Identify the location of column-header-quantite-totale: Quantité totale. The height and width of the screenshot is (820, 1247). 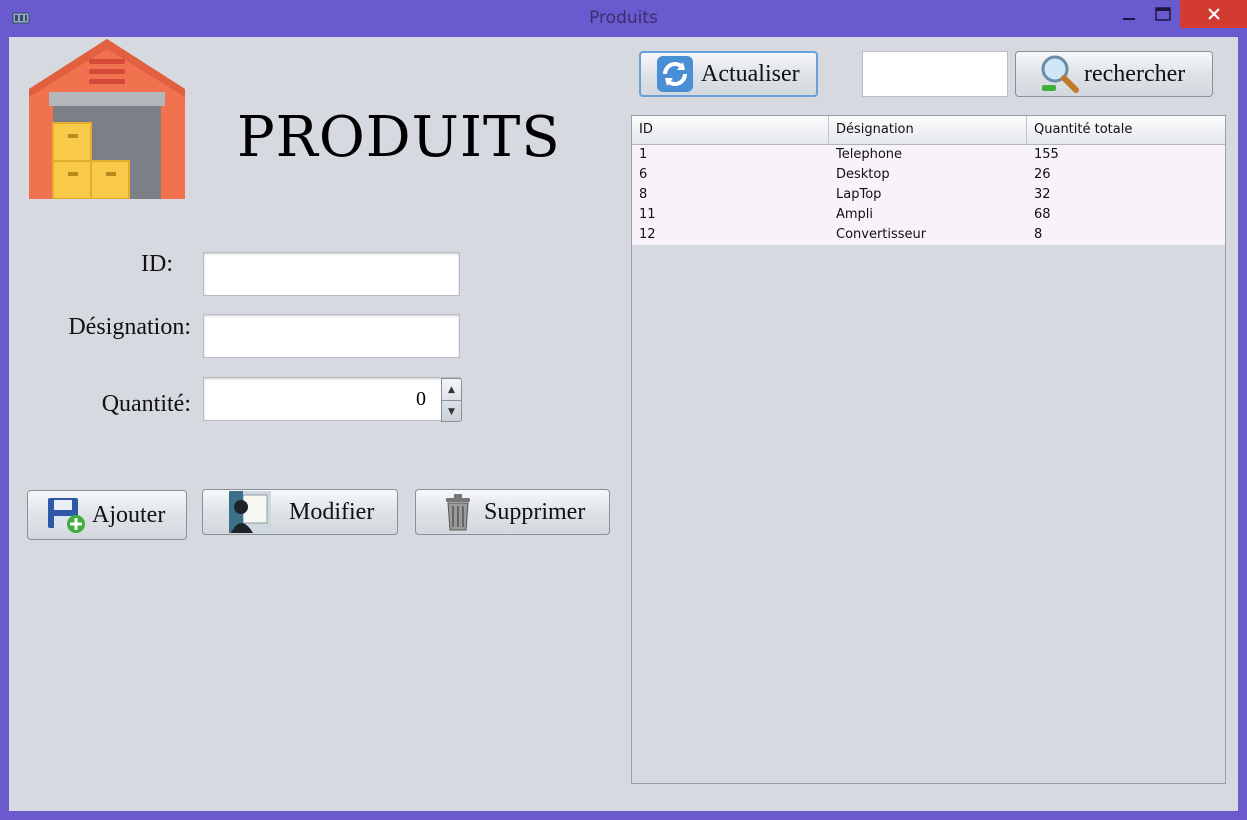
(1126, 130).